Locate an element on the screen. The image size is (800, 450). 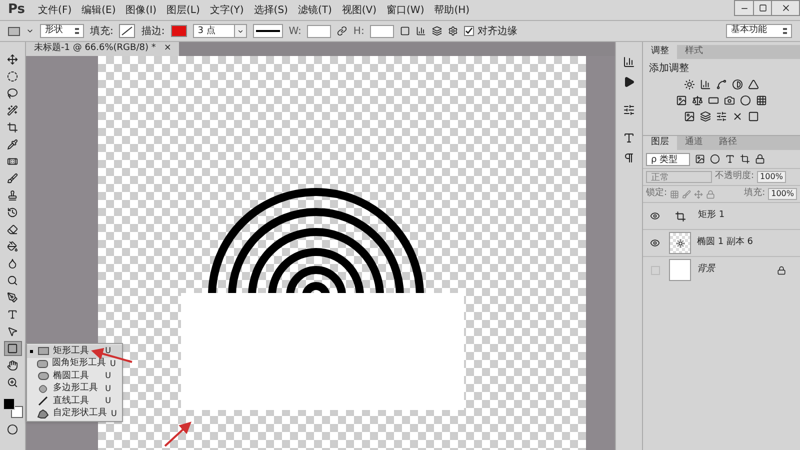
layer-name: 背景 is located at coordinates (706, 269).